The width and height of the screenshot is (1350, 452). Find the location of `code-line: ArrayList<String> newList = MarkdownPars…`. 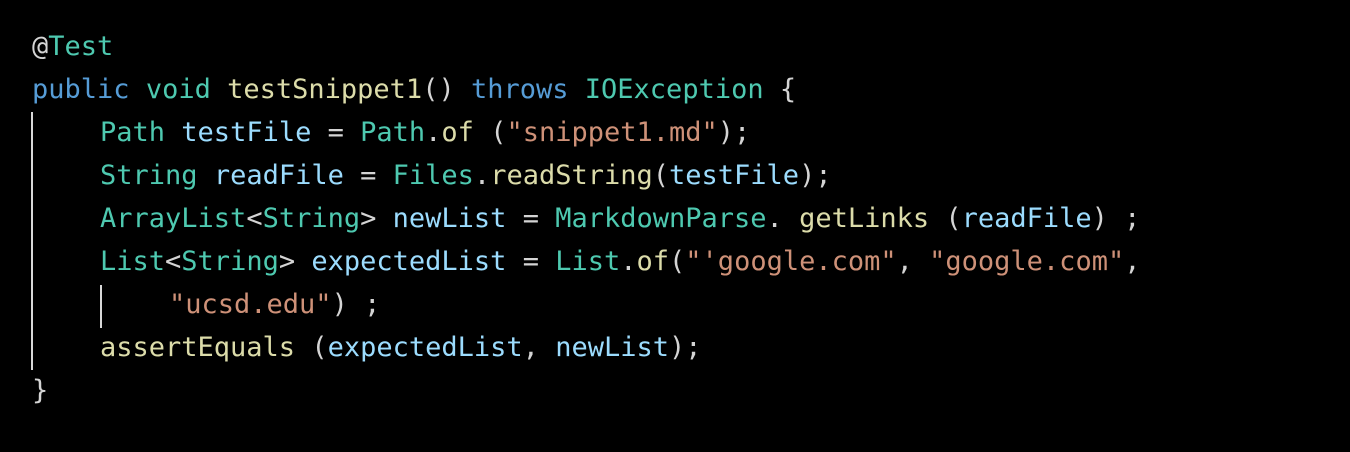

code-line: ArrayList<String> newList = MarkdownPars… is located at coordinates (586, 218).